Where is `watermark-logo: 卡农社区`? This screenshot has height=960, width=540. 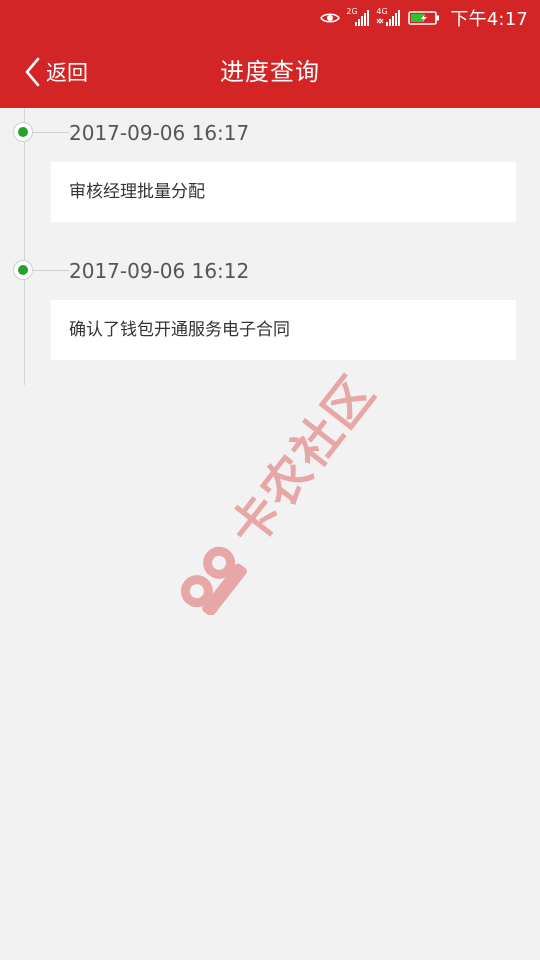 watermark-logo: 卡农社区 is located at coordinates (279, 490).